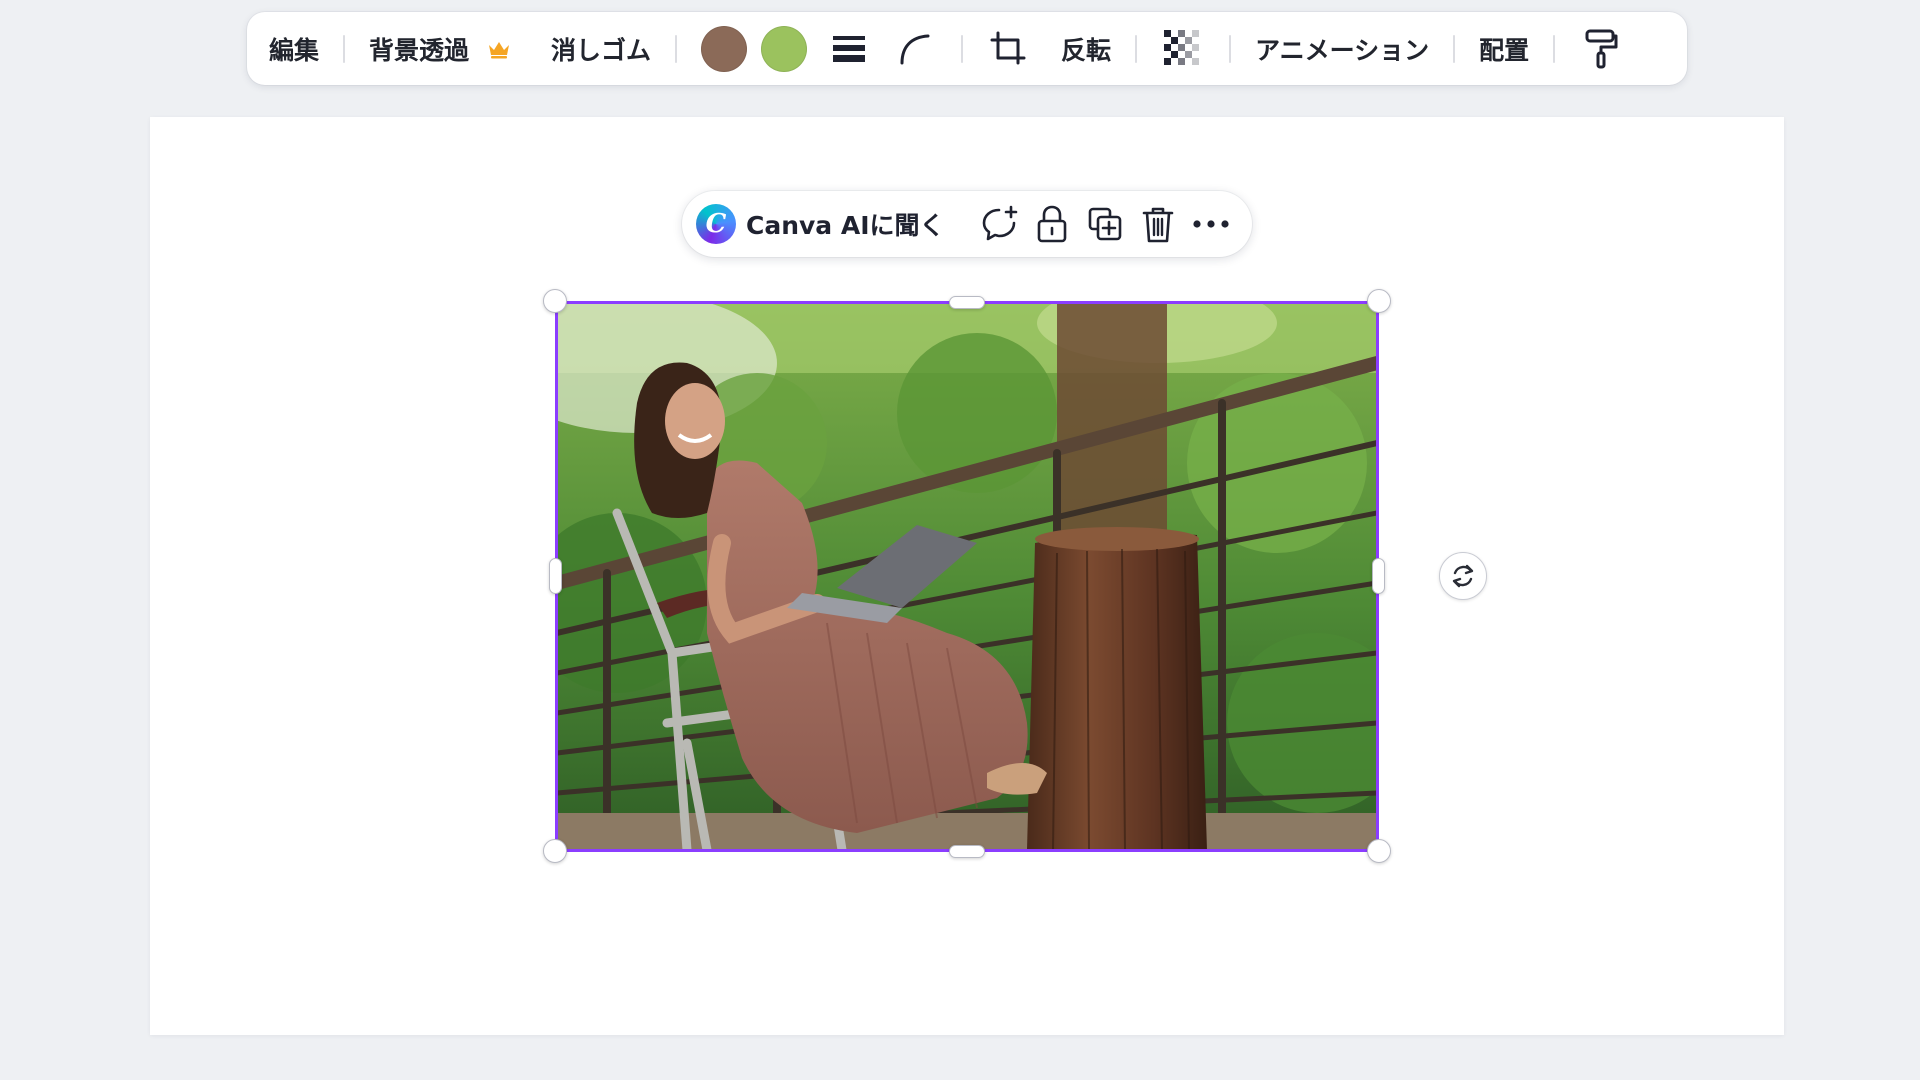 This screenshot has height=1080, width=1920. I want to click on transparency-icon, so click(1183, 49).